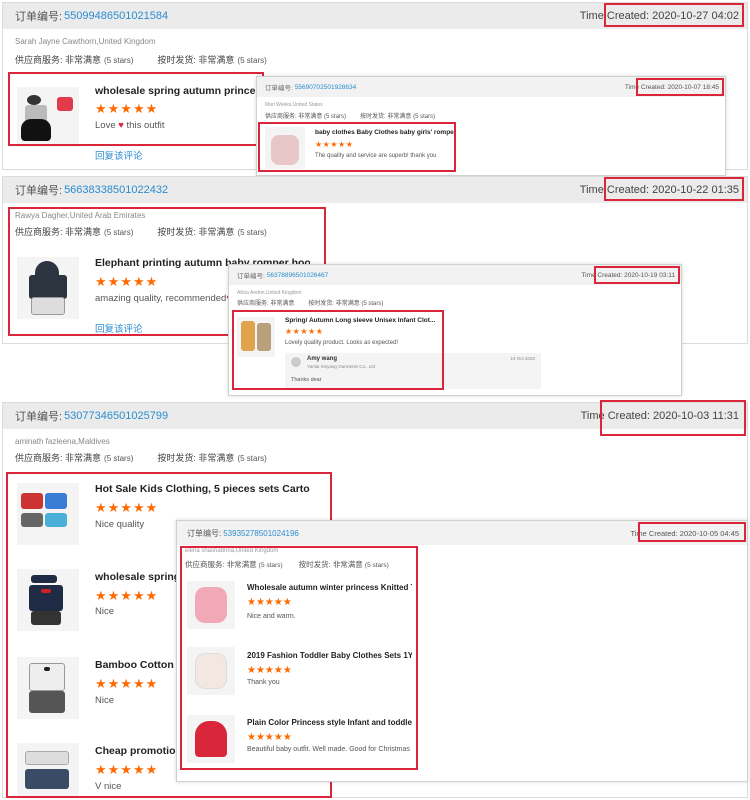  Describe the element at coordinates (74, 60) in the screenshot. I see `supplier-rating: 供应商服务: 非常满意 (5 stars)` at that location.